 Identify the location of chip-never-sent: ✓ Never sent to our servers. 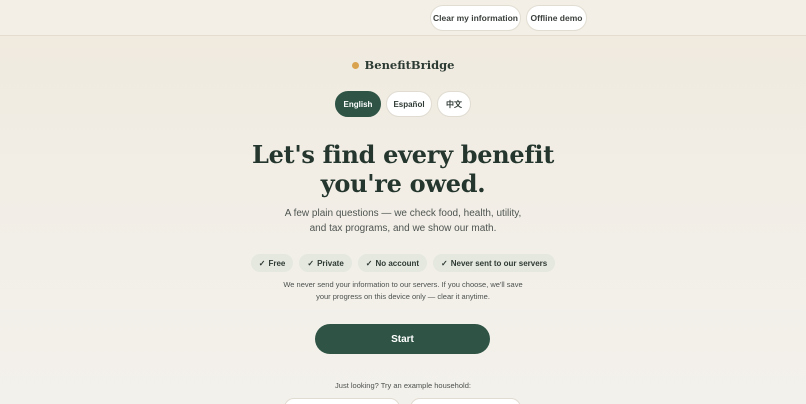
(494, 263).